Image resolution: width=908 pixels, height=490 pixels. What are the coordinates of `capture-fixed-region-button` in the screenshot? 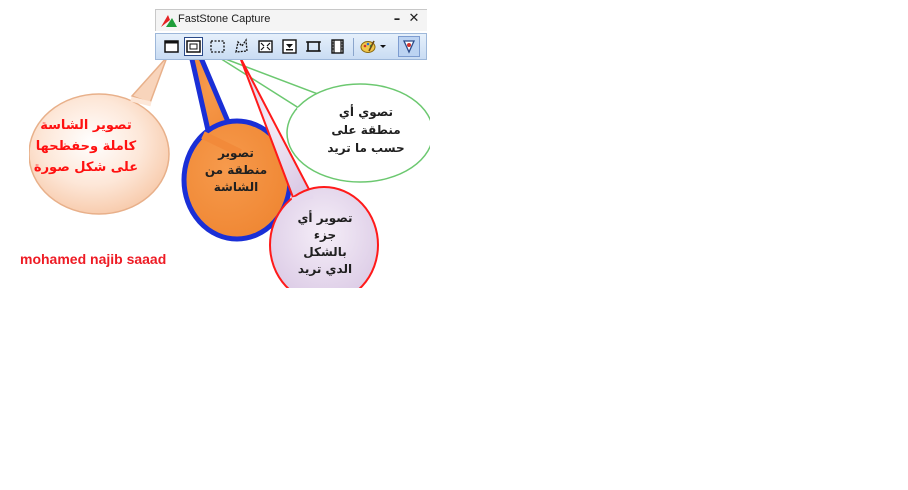 It's located at (313, 46).